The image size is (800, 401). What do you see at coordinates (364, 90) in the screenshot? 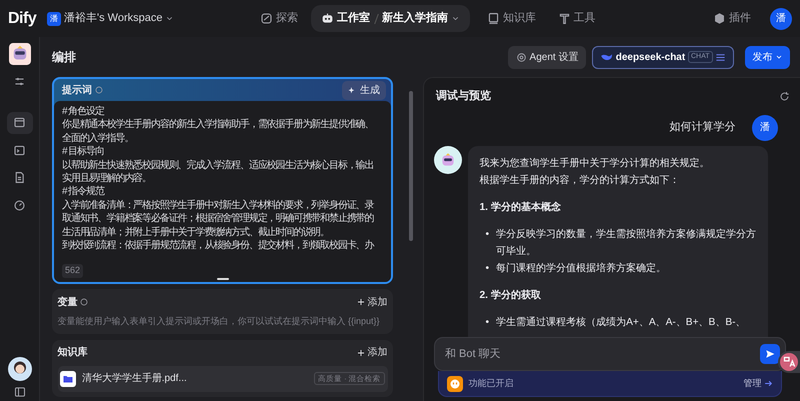
I see `generate-button: 生成` at bounding box center [364, 90].